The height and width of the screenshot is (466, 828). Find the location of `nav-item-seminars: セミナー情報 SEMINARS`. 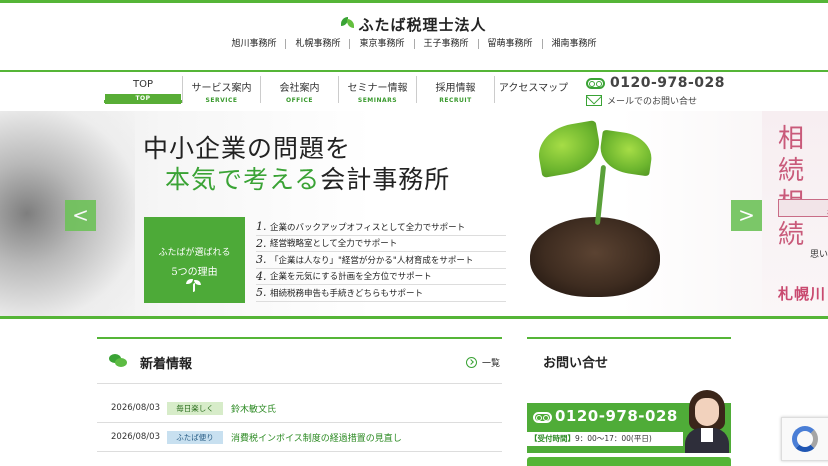

nav-item-seminars: セミナー情報 SEMINARS is located at coordinates (377, 90).